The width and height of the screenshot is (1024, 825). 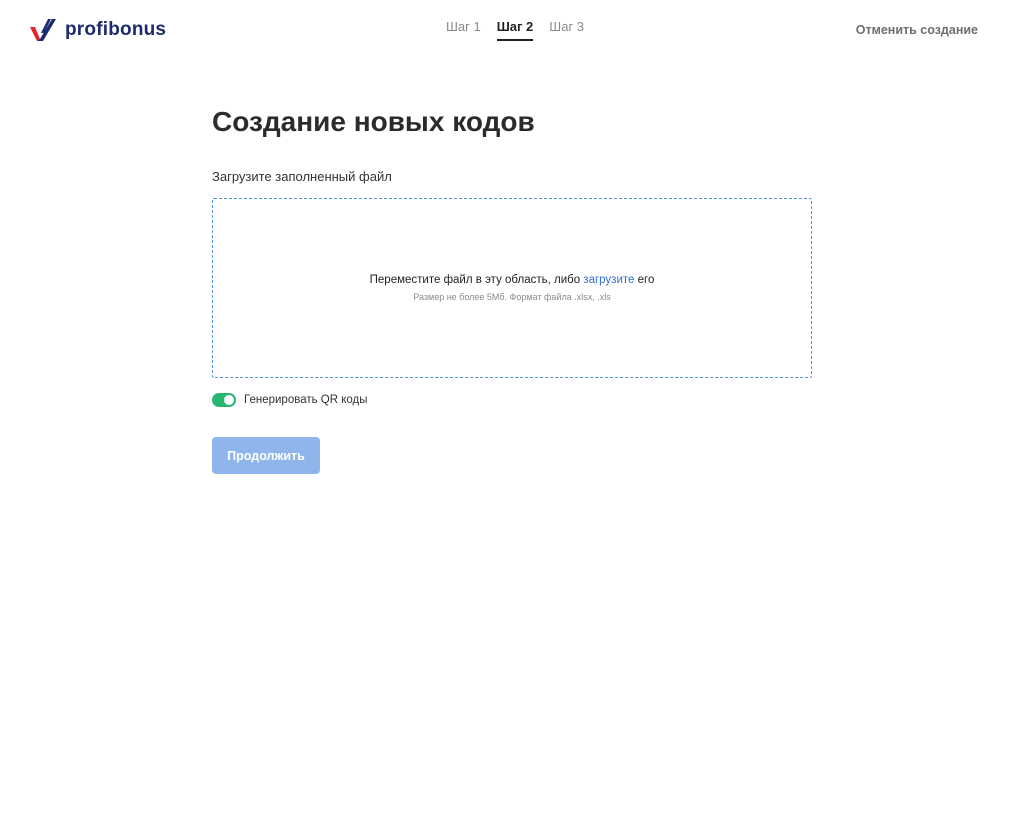 What do you see at coordinates (302, 176) in the screenshot?
I see `upload-label: Загрузите заполненный файл` at bounding box center [302, 176].